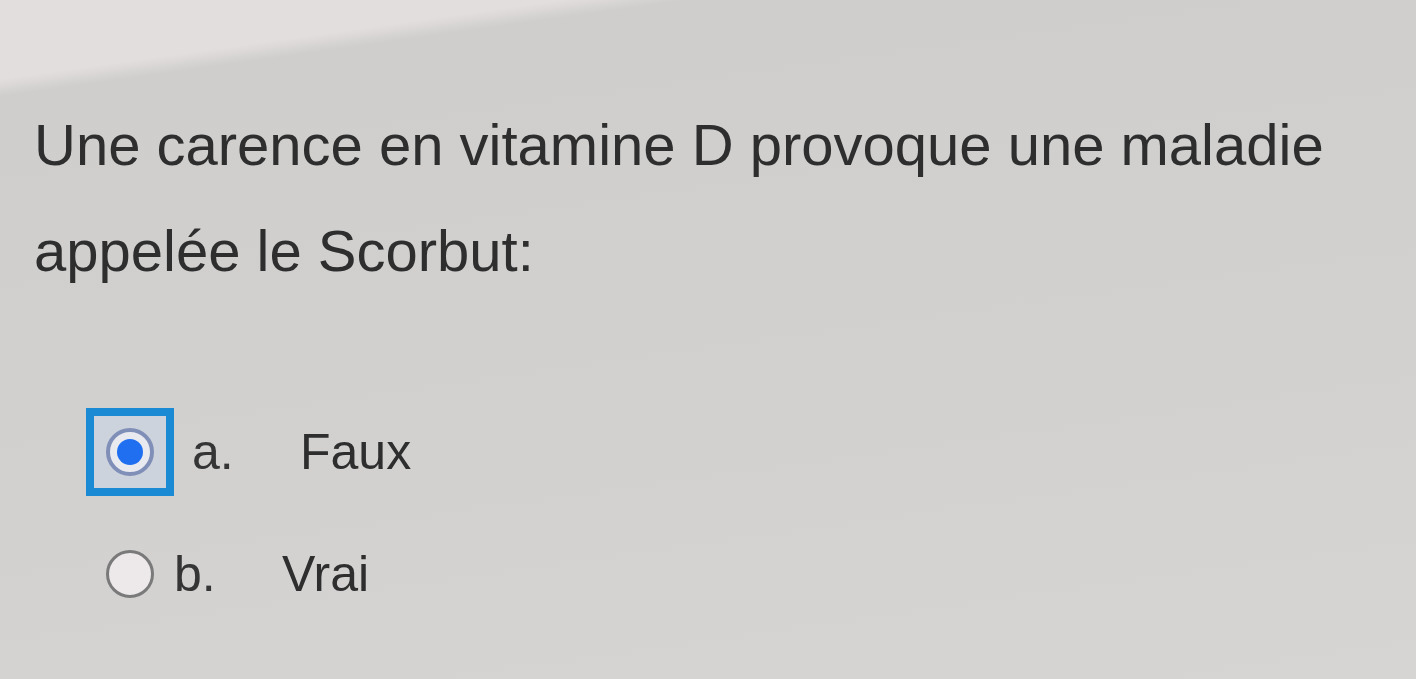 The image size is (1416, 679). I want to click on option-label: Vrai, so click(326, 574).